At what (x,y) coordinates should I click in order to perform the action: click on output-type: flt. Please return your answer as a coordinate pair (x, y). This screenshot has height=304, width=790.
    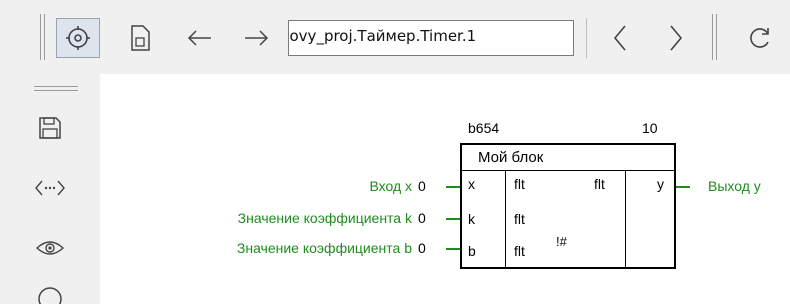
    Looking at the image, I should click on (599, 184).